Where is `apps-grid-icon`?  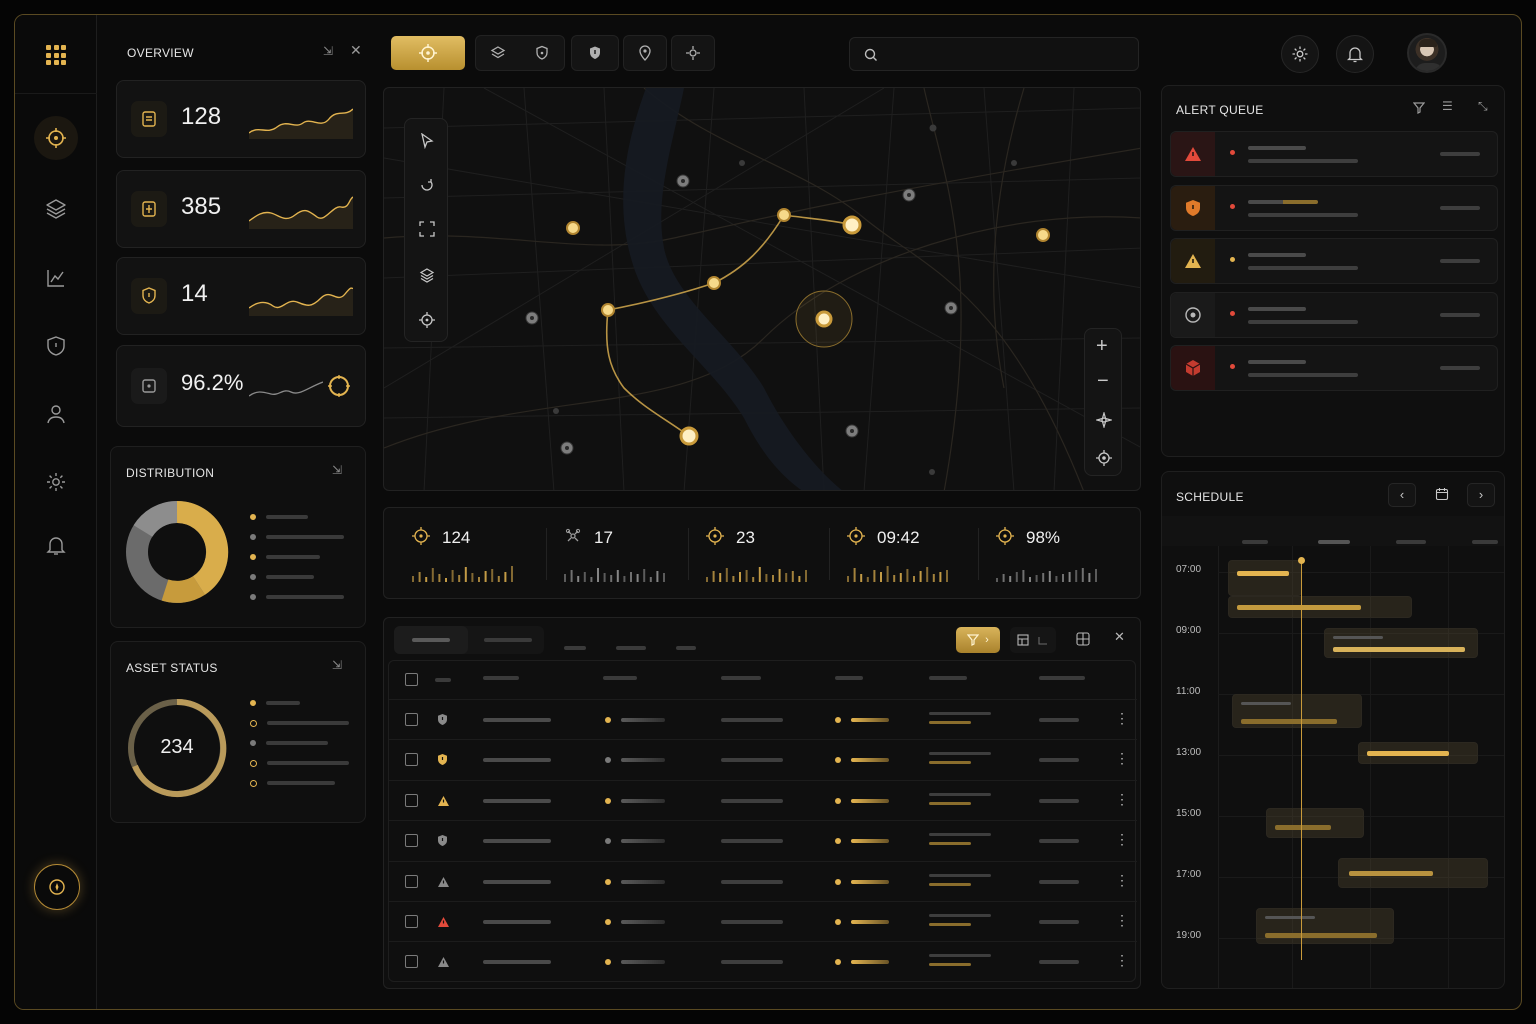
apps-grid-icon is located at coordinates (56, 55).